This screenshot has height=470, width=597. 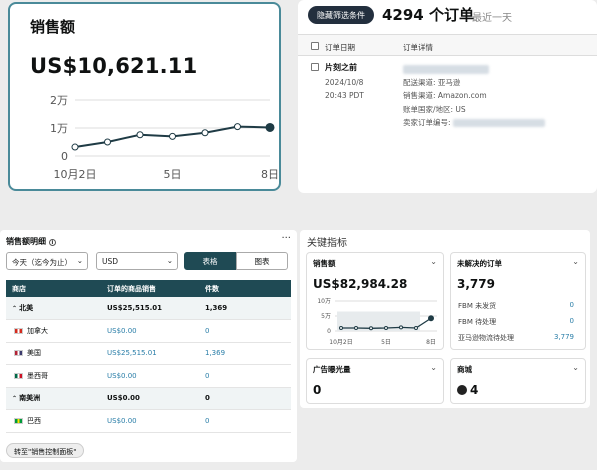 I want to click on currency-select: USD ⌄, so click(x=137, y=261).